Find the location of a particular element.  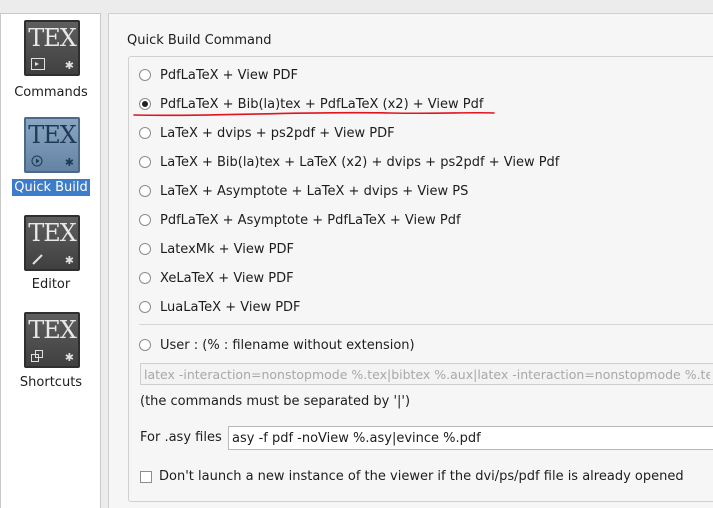

asy-command-field is located at coordinates (470, 438).